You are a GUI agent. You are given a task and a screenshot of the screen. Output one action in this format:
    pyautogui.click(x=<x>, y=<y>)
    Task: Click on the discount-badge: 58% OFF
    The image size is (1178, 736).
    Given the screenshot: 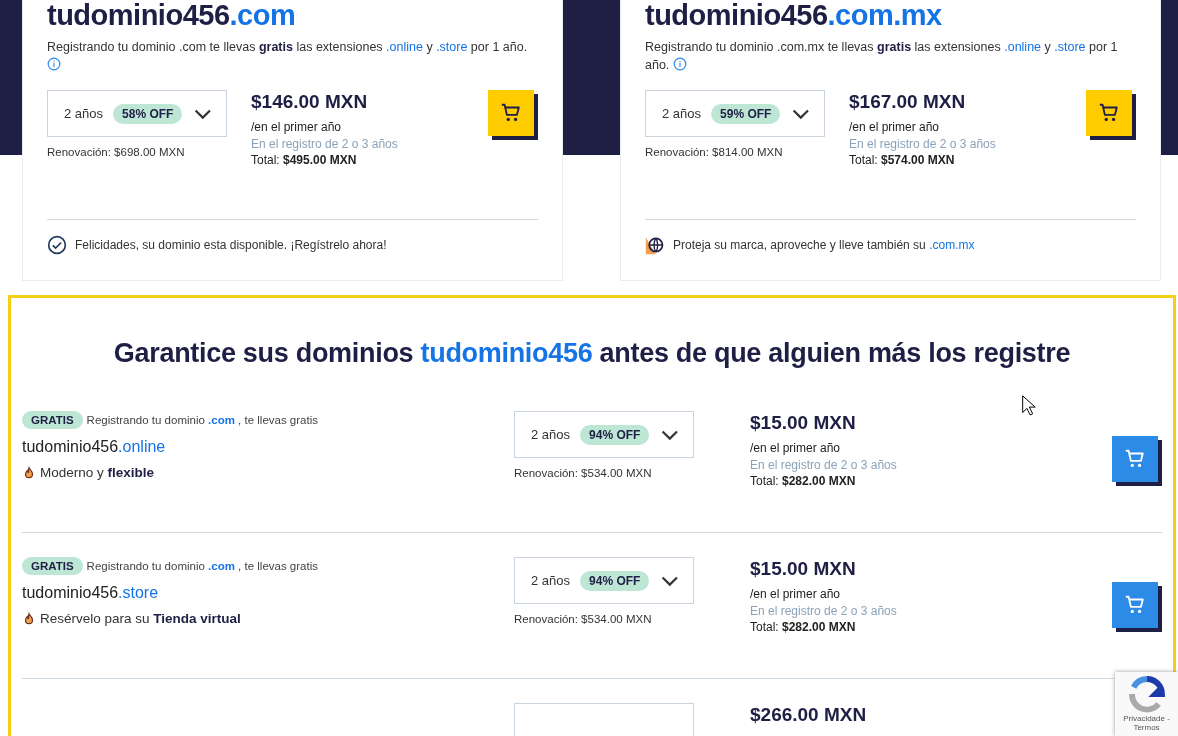 What is the action you would take?
    pyautogui.click(x=148, y=113)
    